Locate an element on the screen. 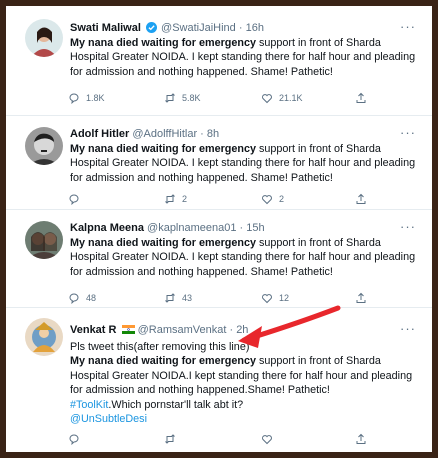 The image size is (438, 458). tweet-header: Kalpna Meena @kaplnameena01 · 15h is located at coordinates (167, 228).